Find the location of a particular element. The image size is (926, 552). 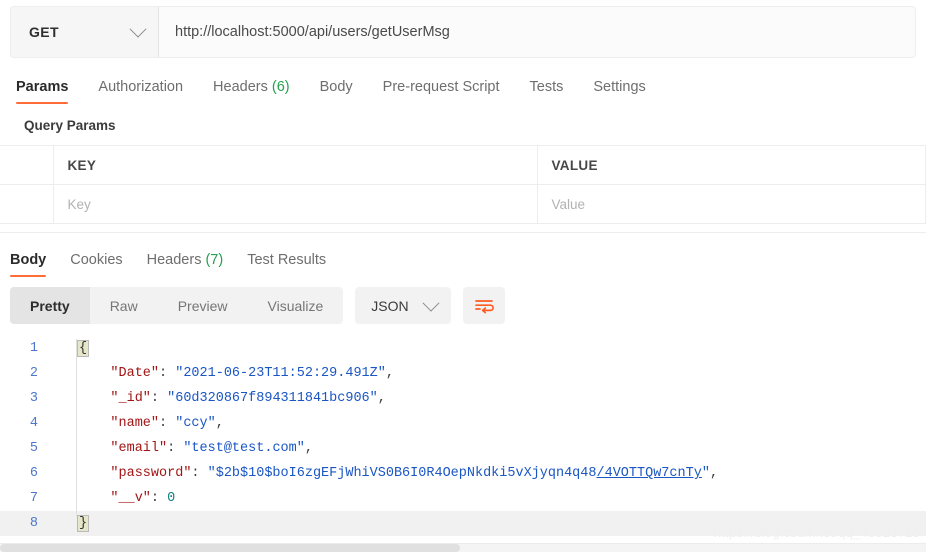

response-divider is located at coordinates (463, 228).